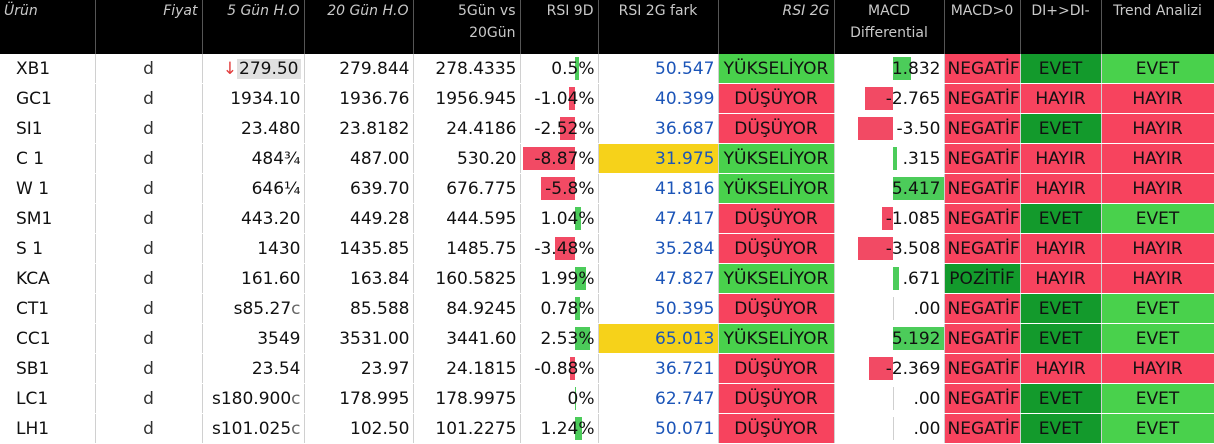 The height and width of the screenshot is (444, 1214). Describe the element at coordinates (658, 308) in the screenshot. I see `rsi9-cell: 50.395` at that location.